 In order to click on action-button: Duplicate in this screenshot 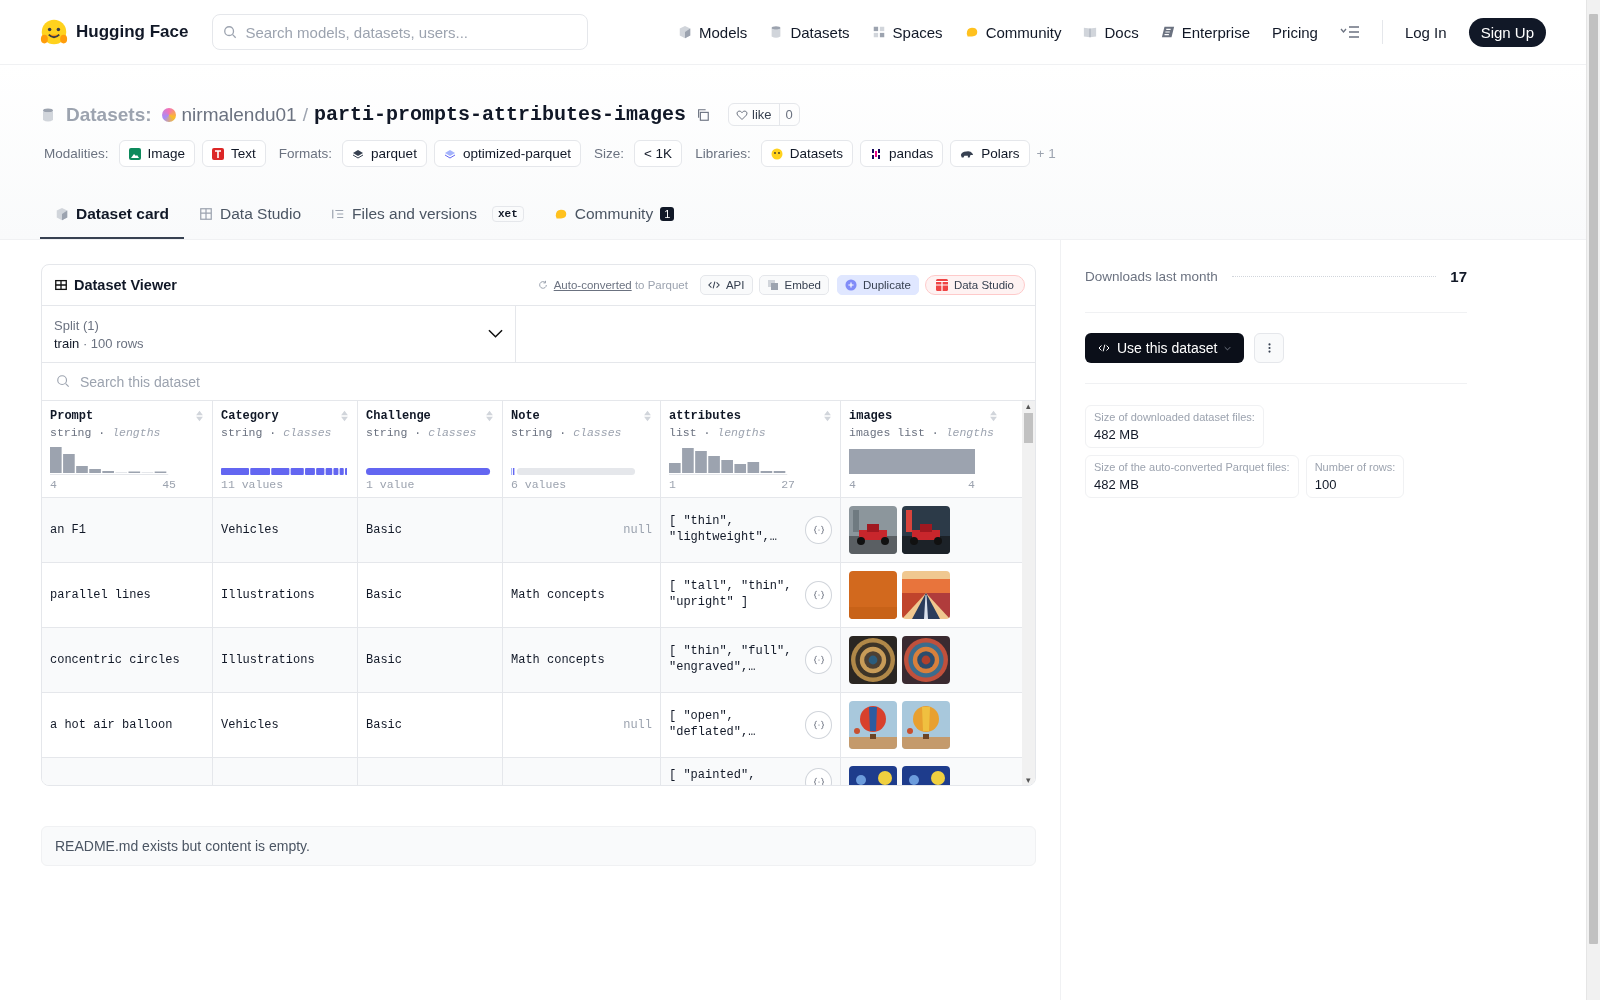, I will do `click(877, 285)`.